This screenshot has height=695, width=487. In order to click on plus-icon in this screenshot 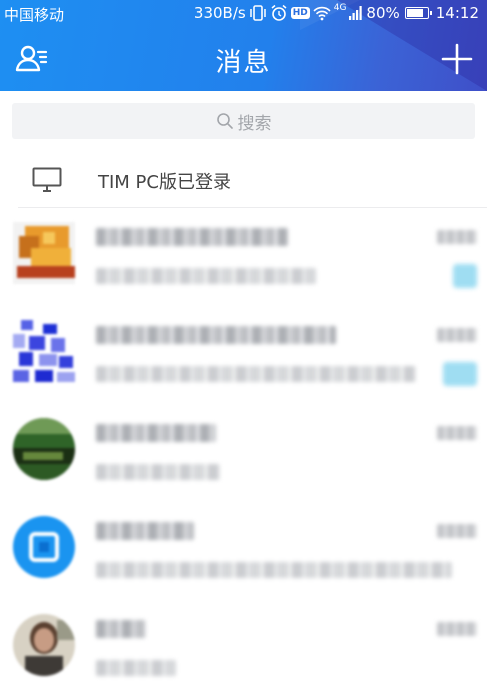, I will do `click(457, 59)`.